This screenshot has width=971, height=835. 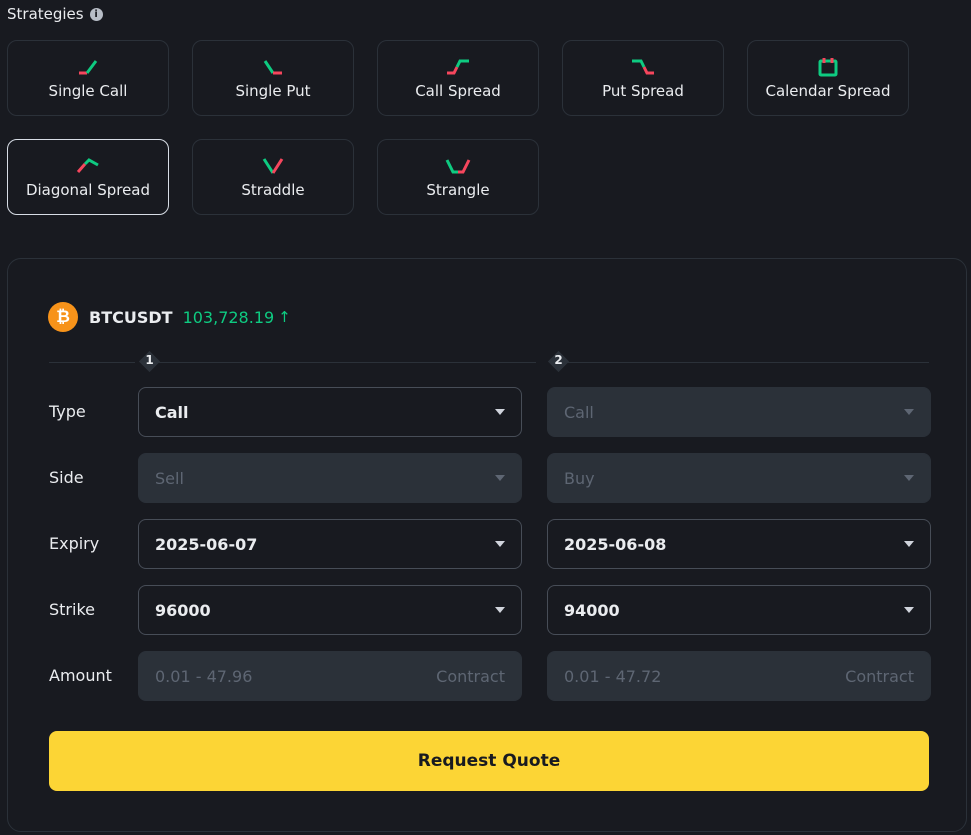 What do you see at coordinates (592, 610) in the screenshot?
I see `leg2-strike-value: 94000` at bounding box center [592, 610].